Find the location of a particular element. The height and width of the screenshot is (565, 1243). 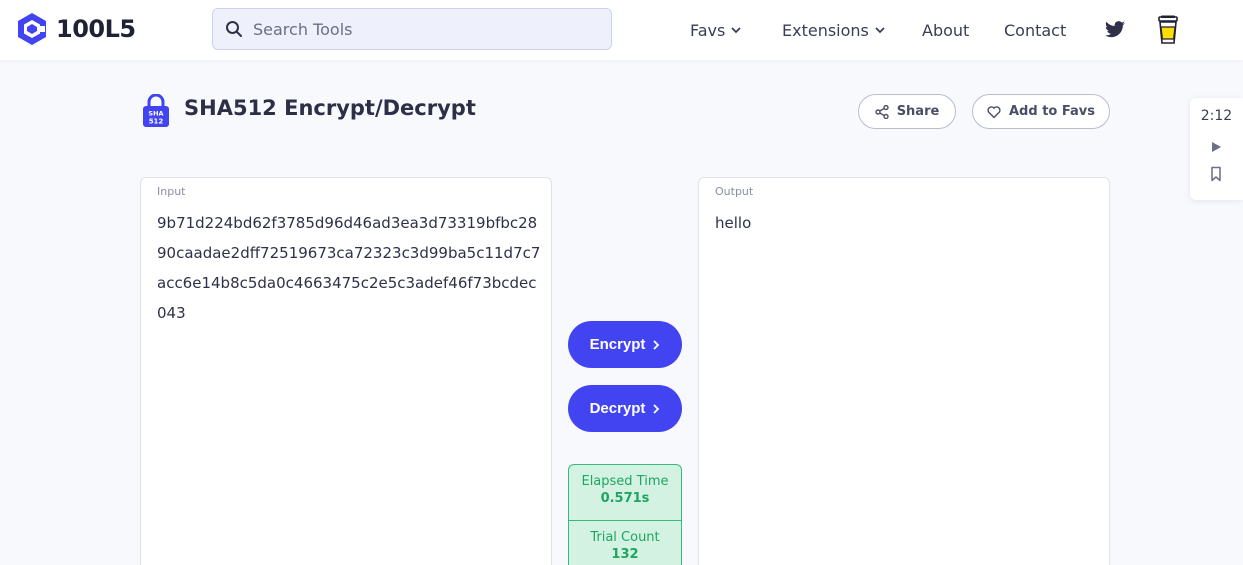

lock-icon: SHA 512 is located at coordinates (156, 110).